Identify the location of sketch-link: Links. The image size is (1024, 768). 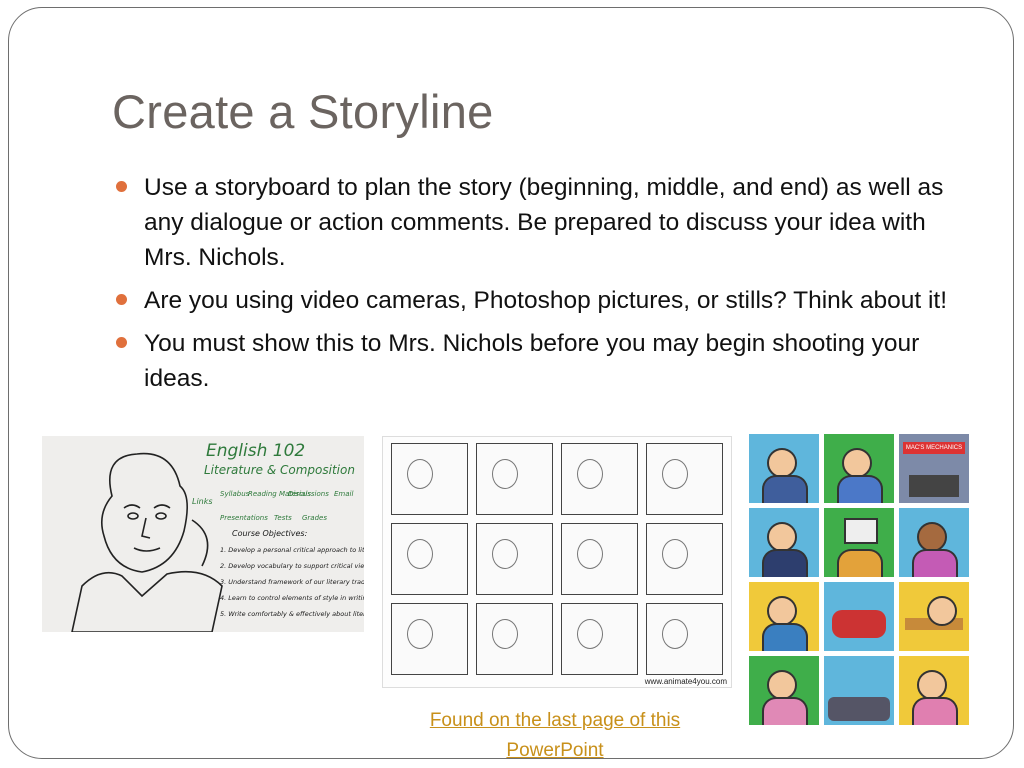
(202, 501).